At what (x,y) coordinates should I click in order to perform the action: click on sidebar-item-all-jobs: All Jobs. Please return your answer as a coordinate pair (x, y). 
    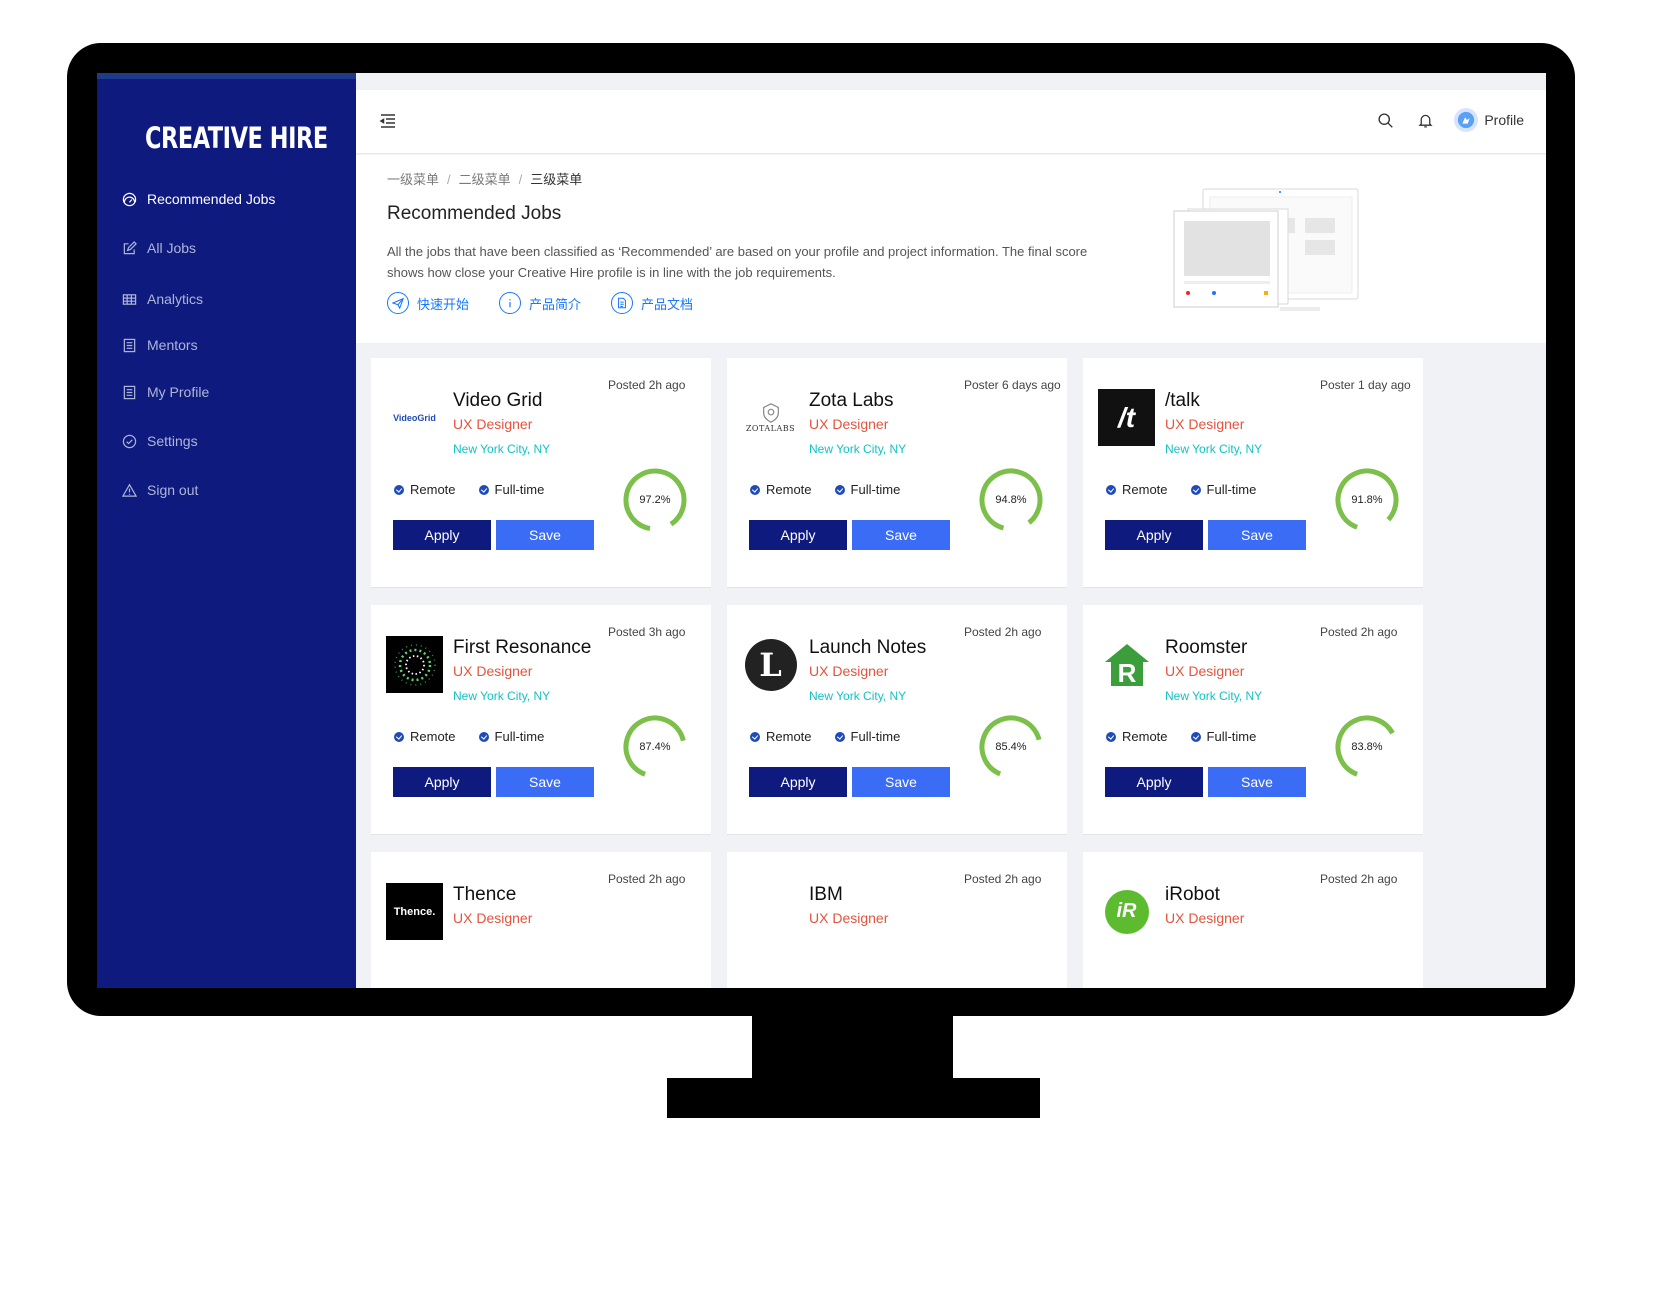
    Looking at the image, I should click on (226, 248).